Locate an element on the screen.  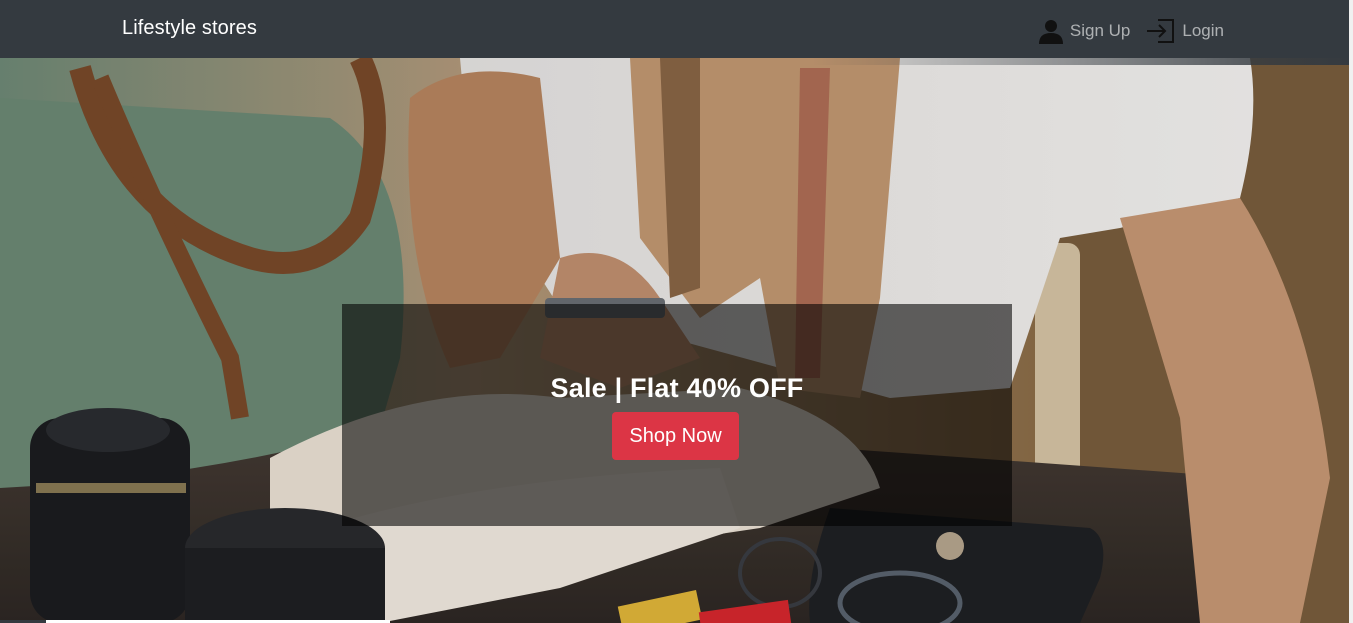
signup-label: Sign Up is located at coordinates (1100, 30).